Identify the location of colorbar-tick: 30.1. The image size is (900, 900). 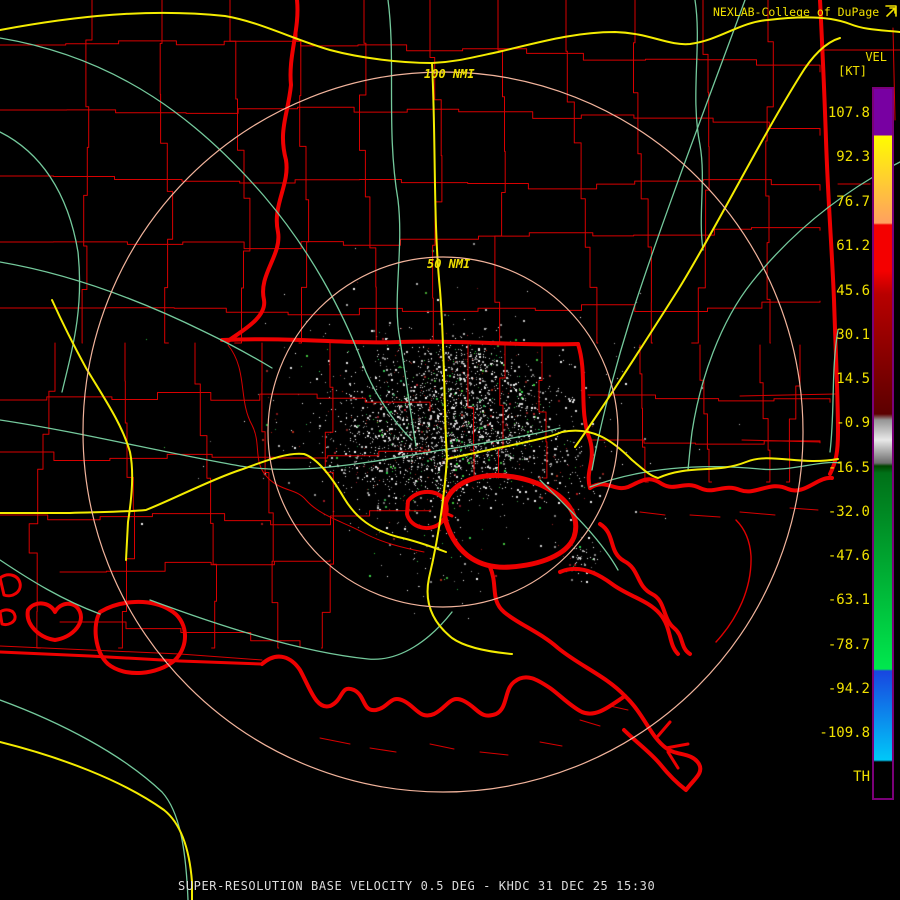
(853, 335).